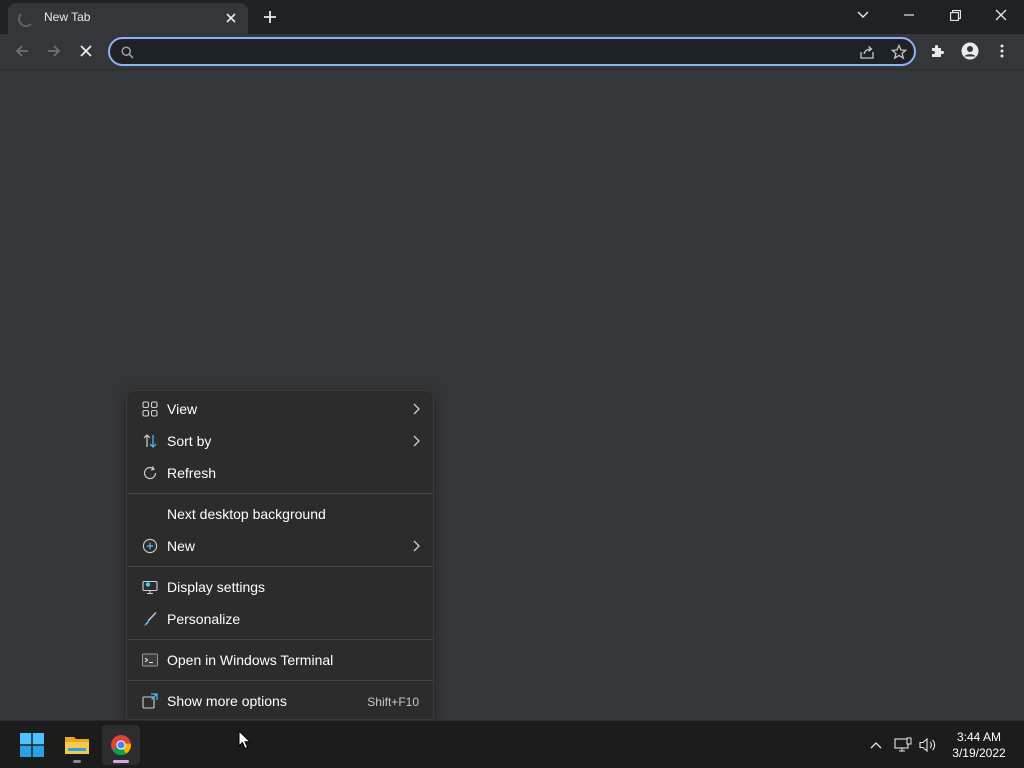 This screenshot has width=1024, height=768. Describe the element at coordinates (979, 737) in the screenshot. I see `clock-time: 3:44 AM` at that location.